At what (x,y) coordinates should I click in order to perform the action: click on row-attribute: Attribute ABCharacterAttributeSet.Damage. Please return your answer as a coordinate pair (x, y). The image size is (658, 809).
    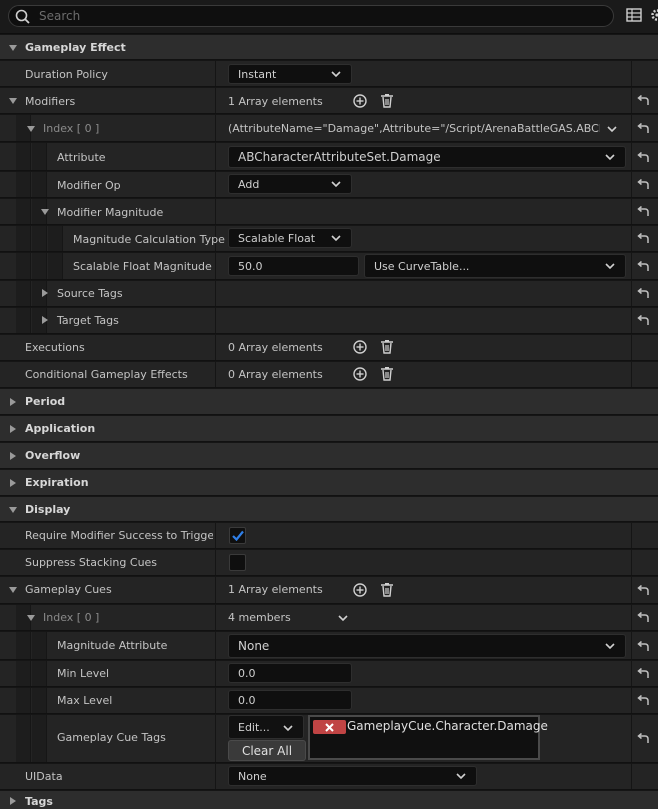
    Looking at the image, I should click on (329, 157).